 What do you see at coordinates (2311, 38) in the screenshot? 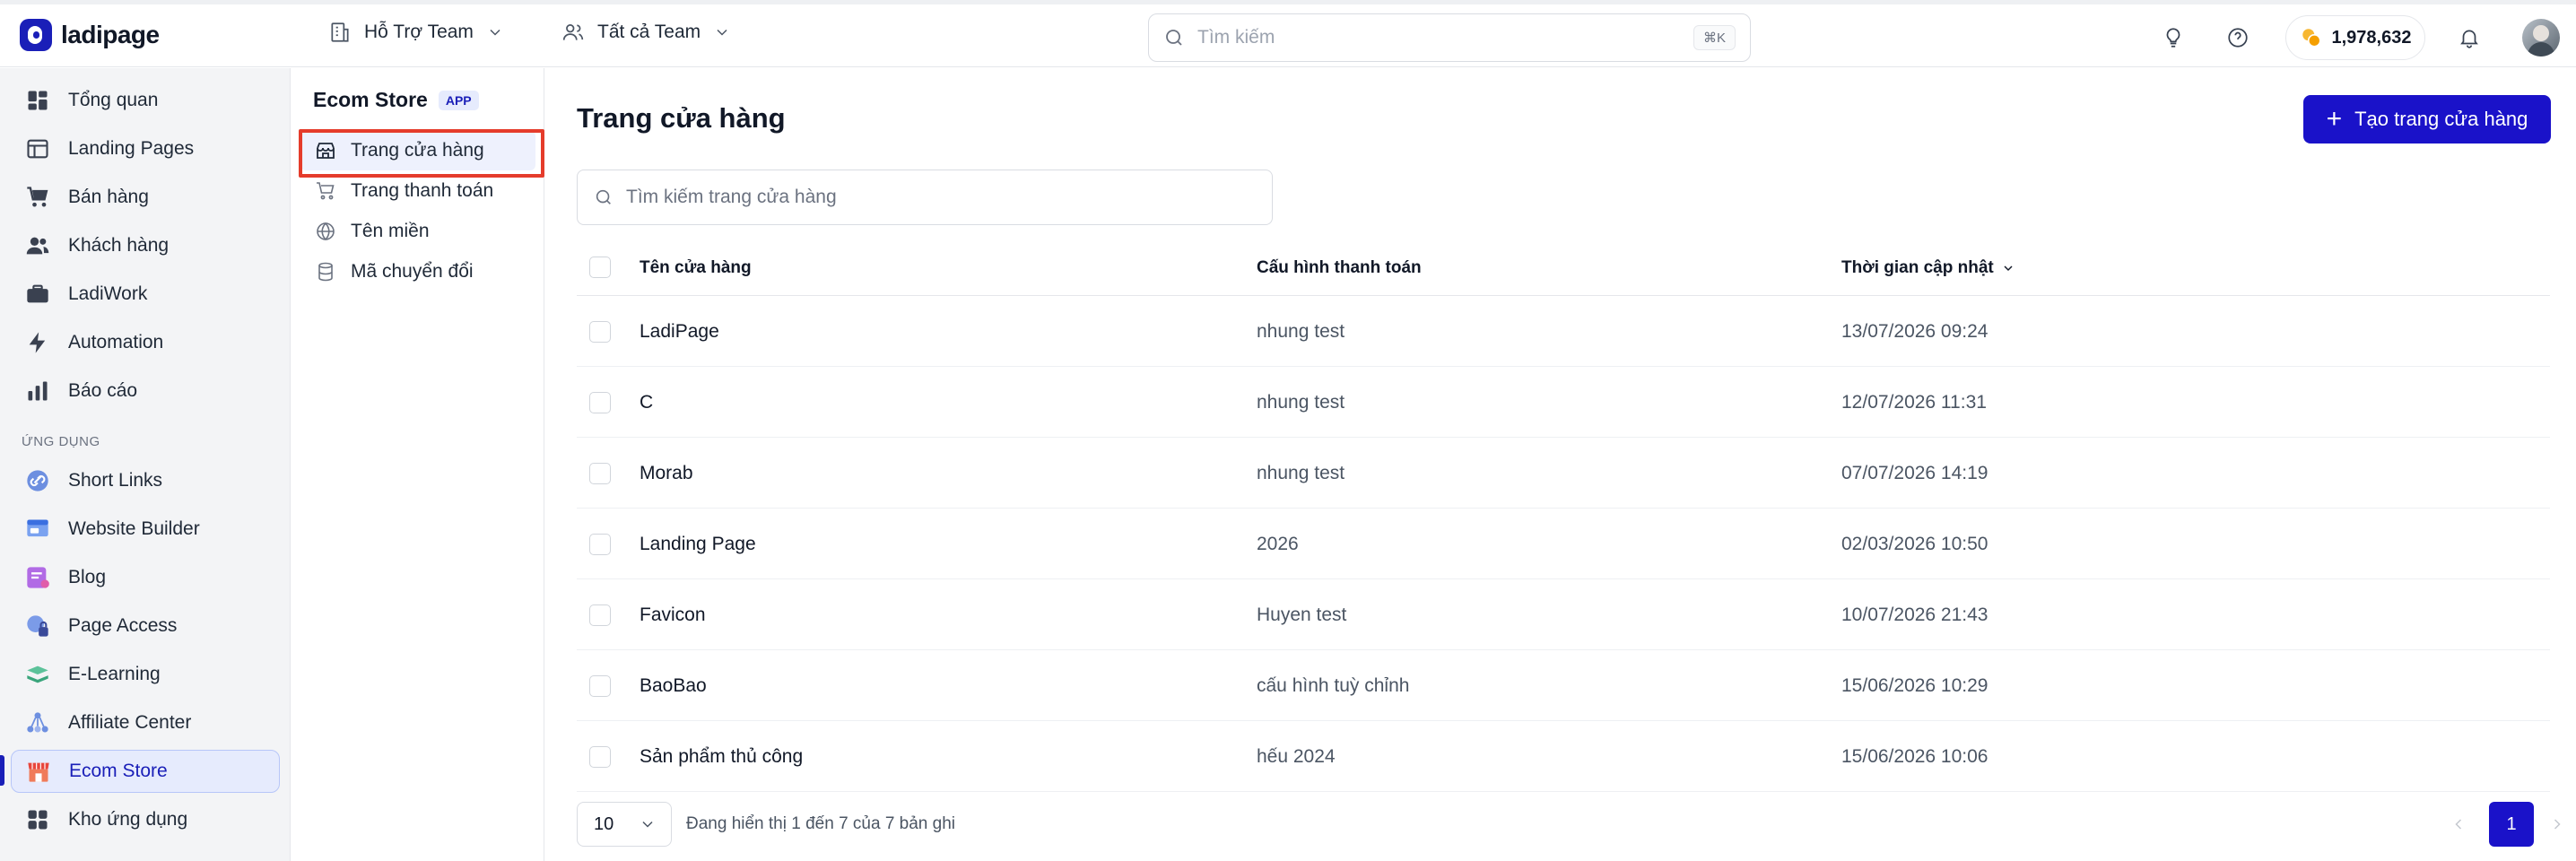
I see `coins-icon` at bounding box center [2311, 38].